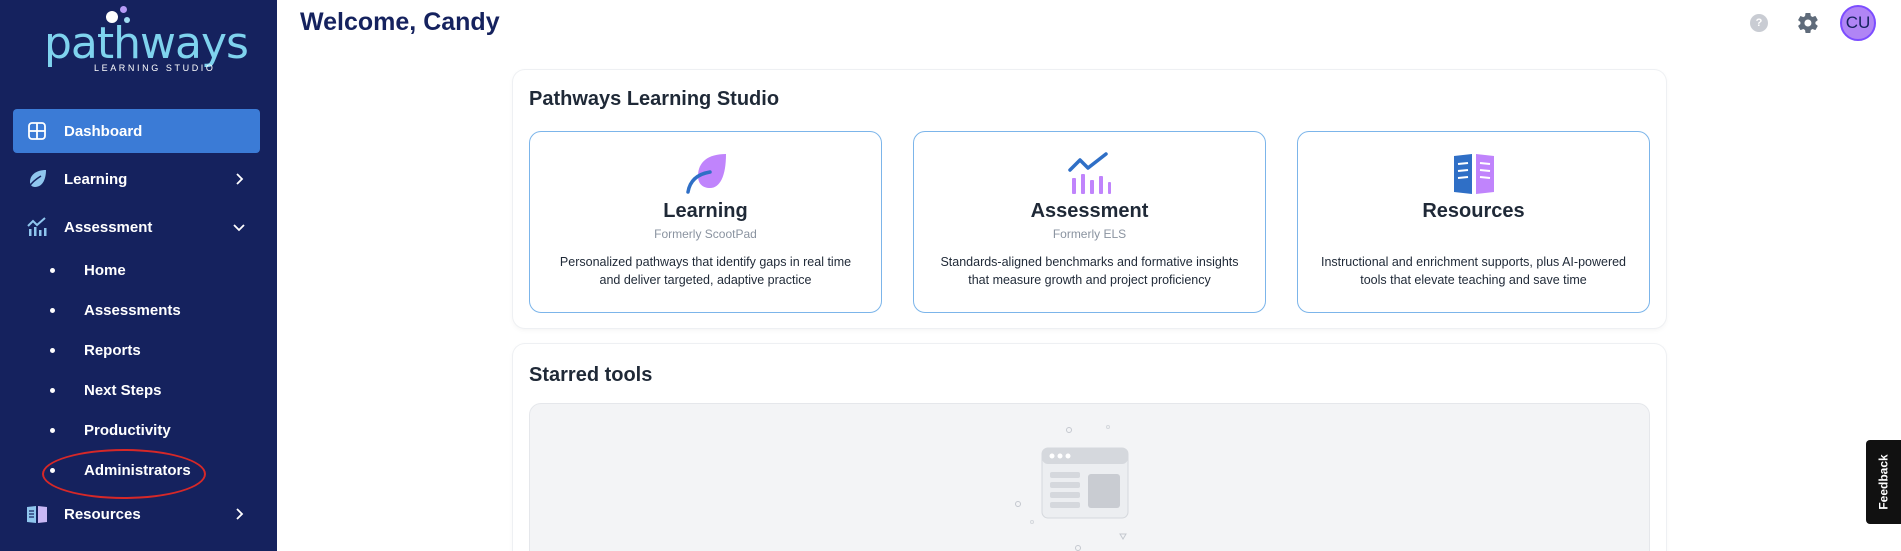  I want to click on sidebar-item-assessment: Assessment, so click(136, 227).